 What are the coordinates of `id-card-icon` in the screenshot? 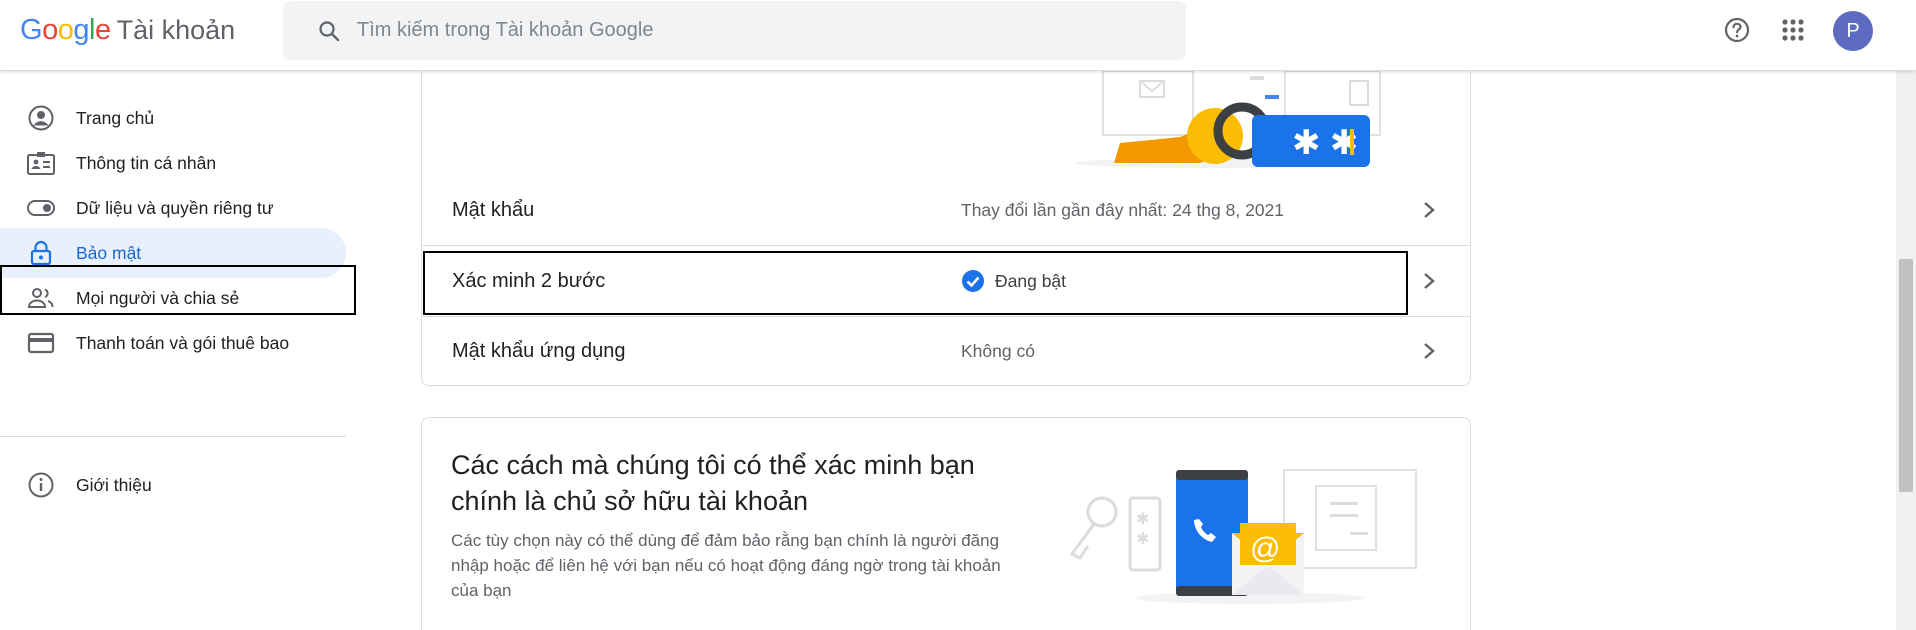 It's located at (41, 163).